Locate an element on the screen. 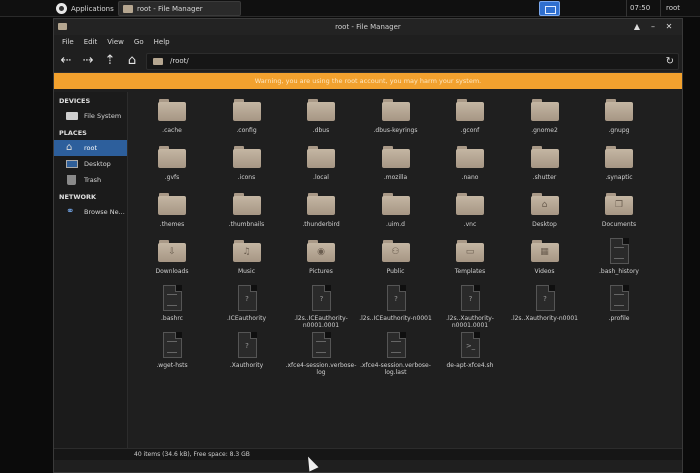  file-item: .bash_history is located at coordinates (619, 261).